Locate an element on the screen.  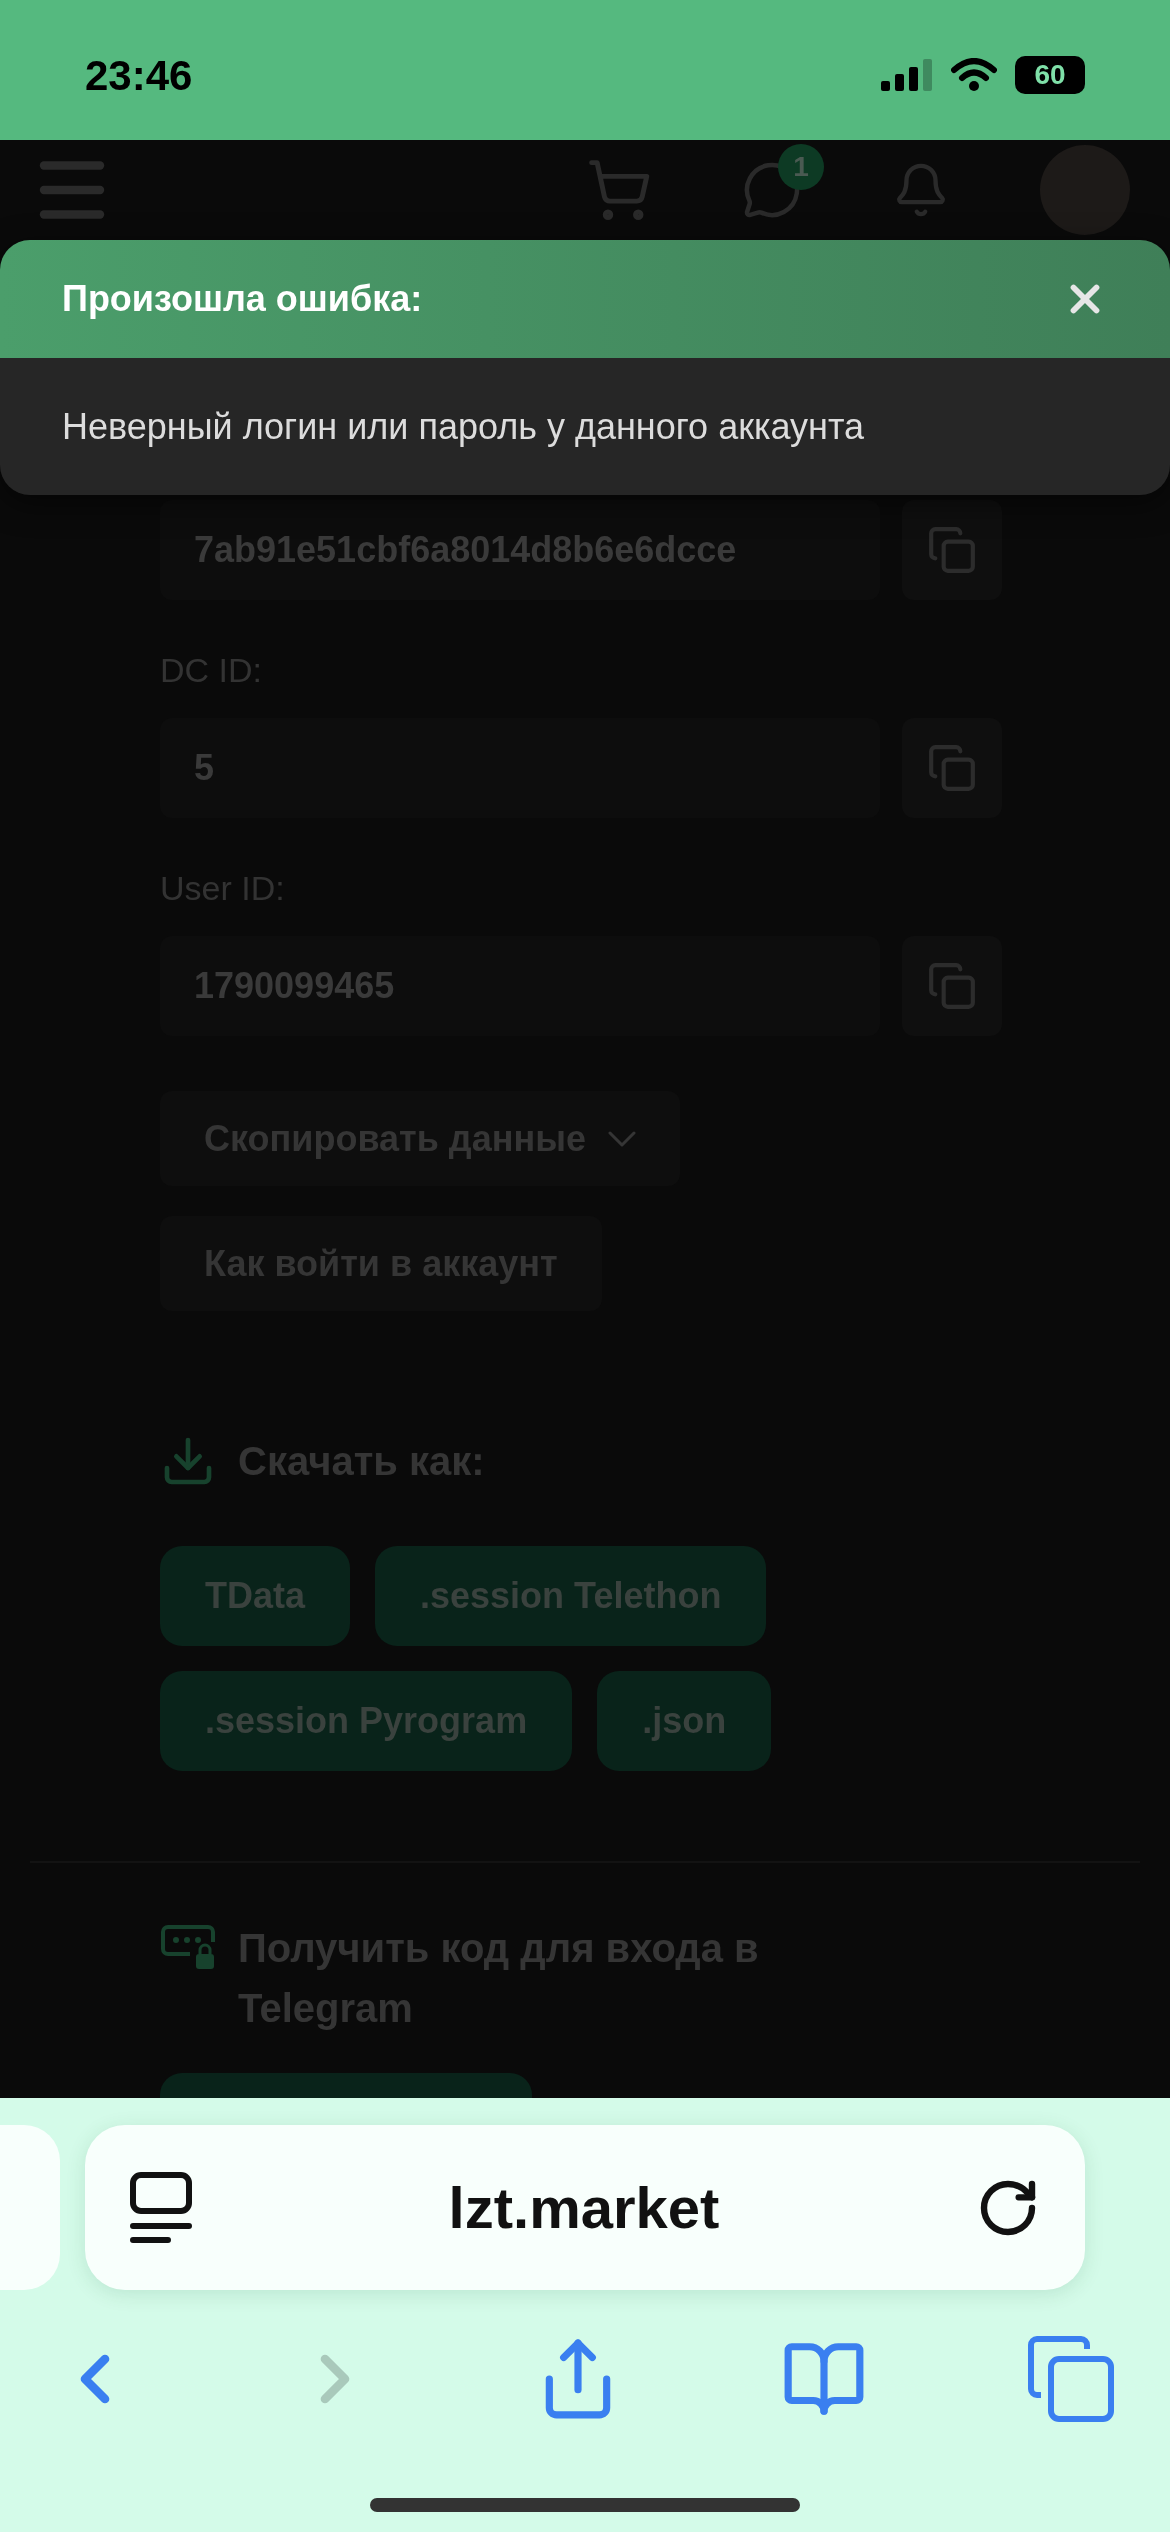
tabs-icon is located at coordinates (1071, 2379).